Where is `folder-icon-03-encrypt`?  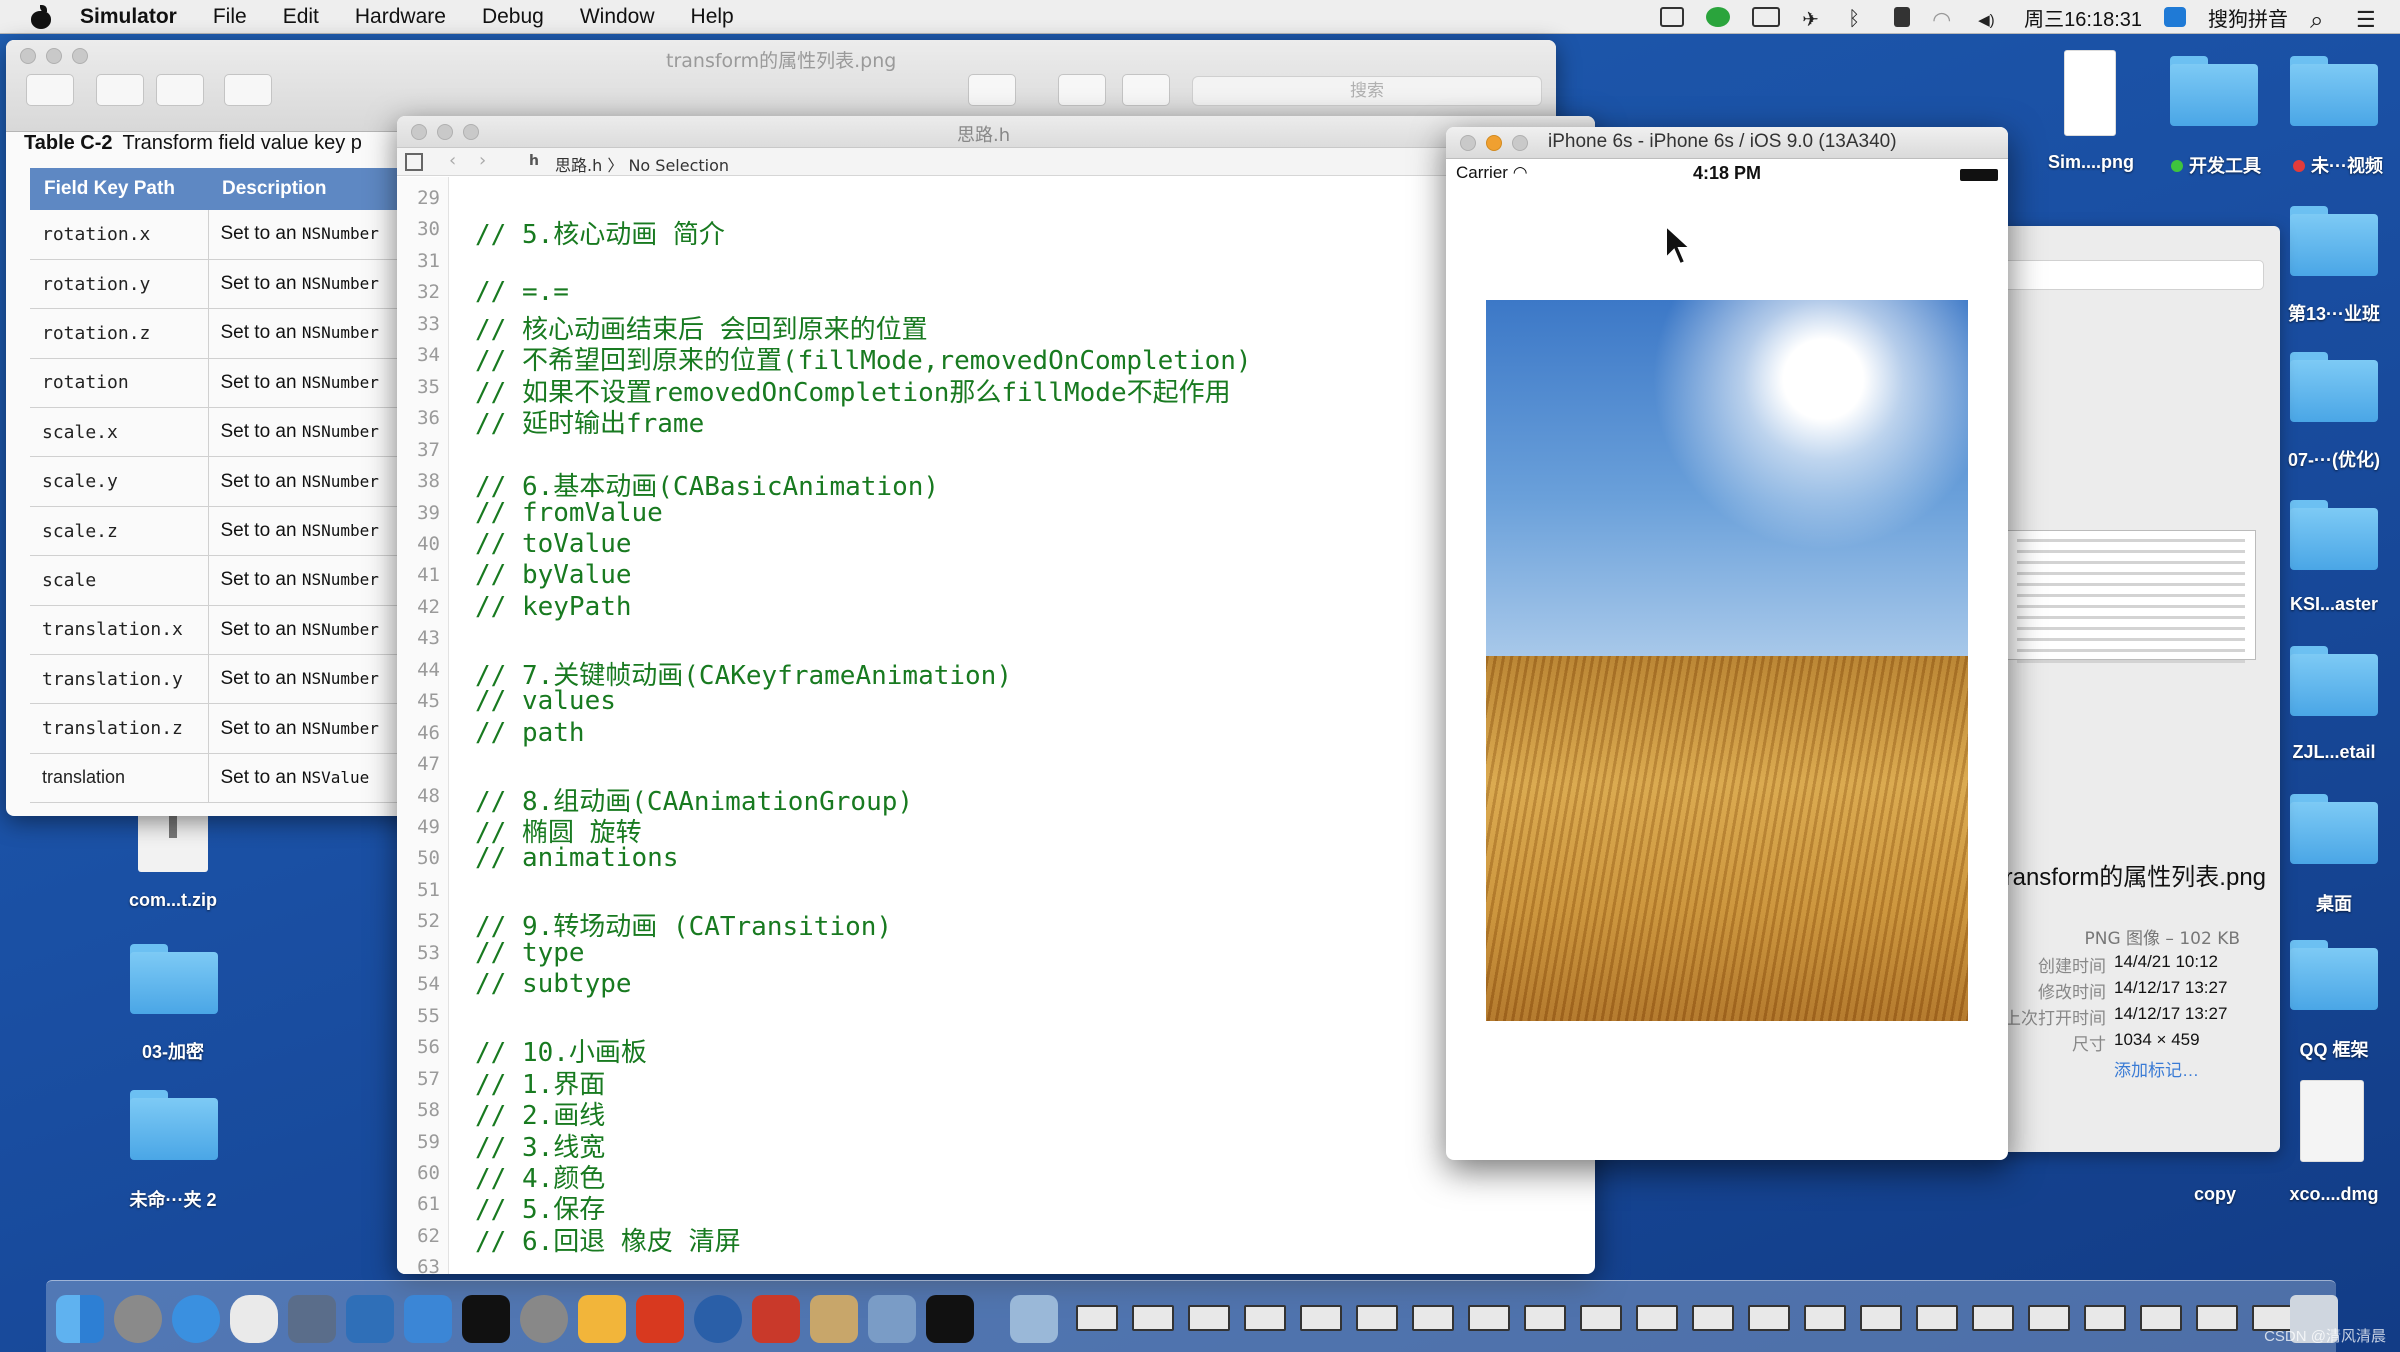
folder-icon-03-encrypt is located at coordinates (174, 979).